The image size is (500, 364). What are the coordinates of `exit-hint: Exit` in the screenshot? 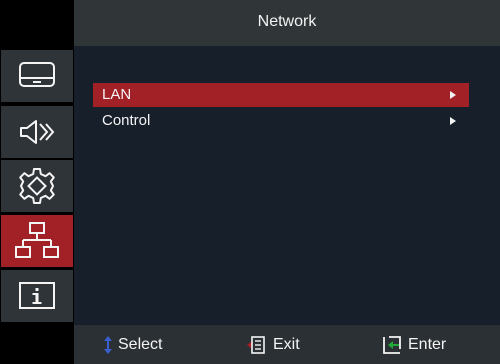 It's located at (273, 345).